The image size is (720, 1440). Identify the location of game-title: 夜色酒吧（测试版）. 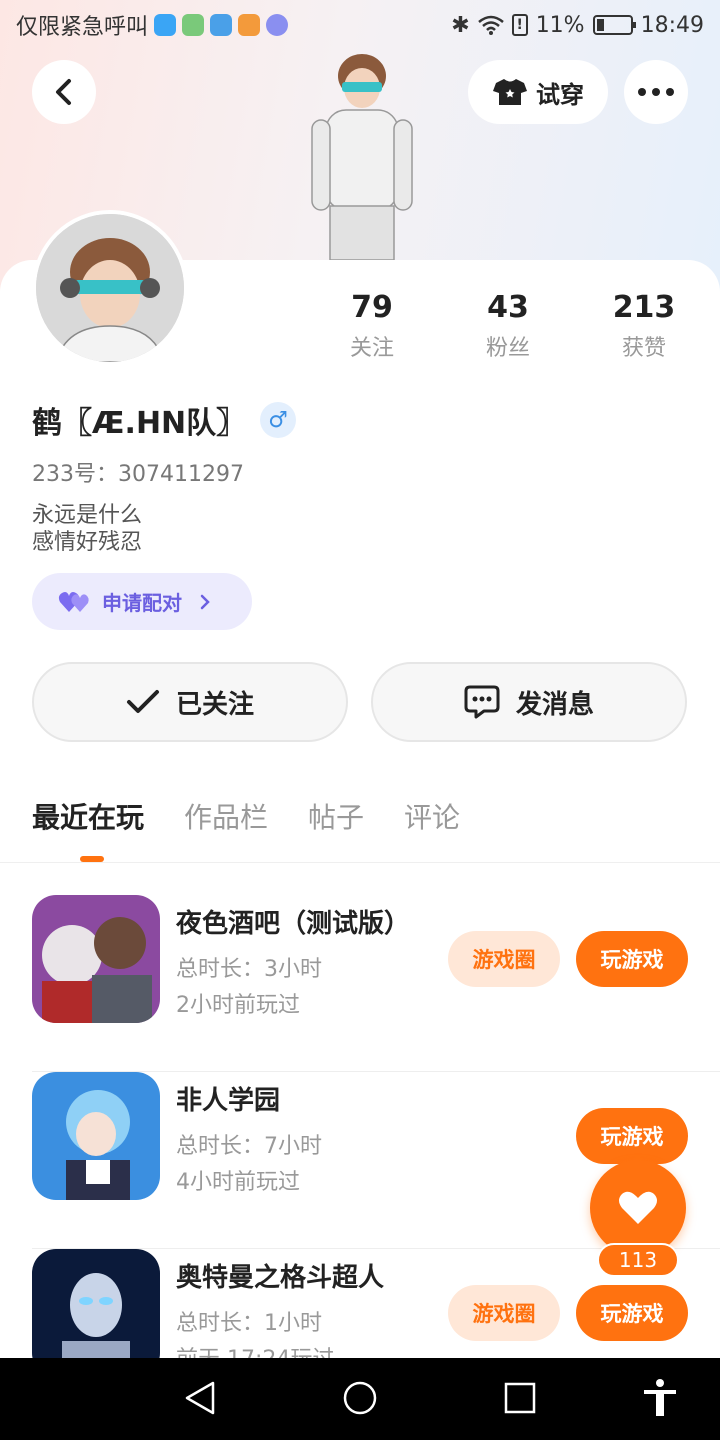
(293, 924).